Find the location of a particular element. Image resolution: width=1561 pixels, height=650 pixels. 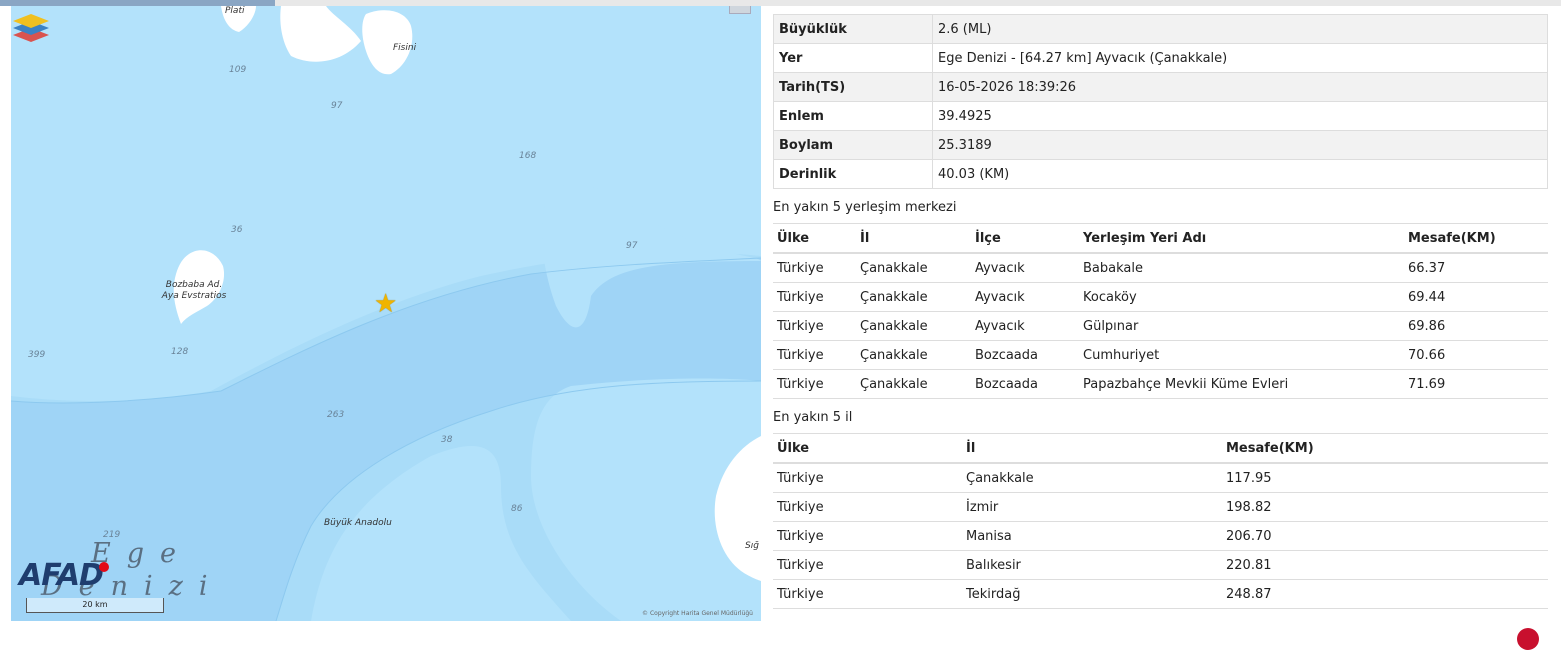

info-key: Büyüklük is located at coordinates (853, 29).